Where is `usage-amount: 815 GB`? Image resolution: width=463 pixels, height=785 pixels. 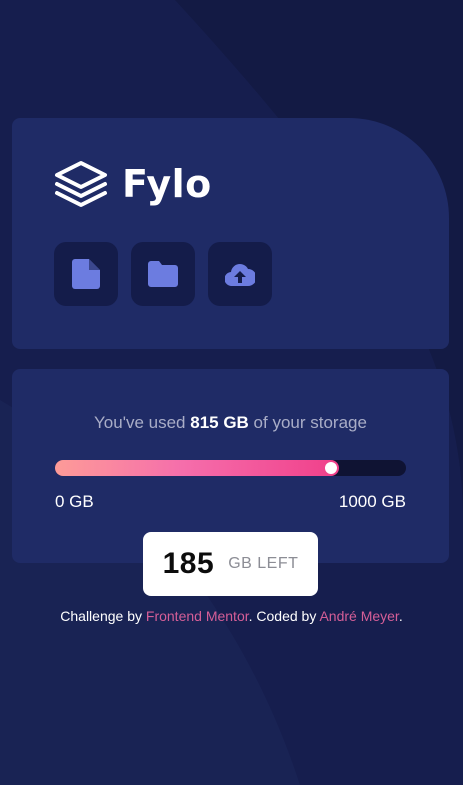
usage-amount: 815 GB is located at coordinates (219, 422).